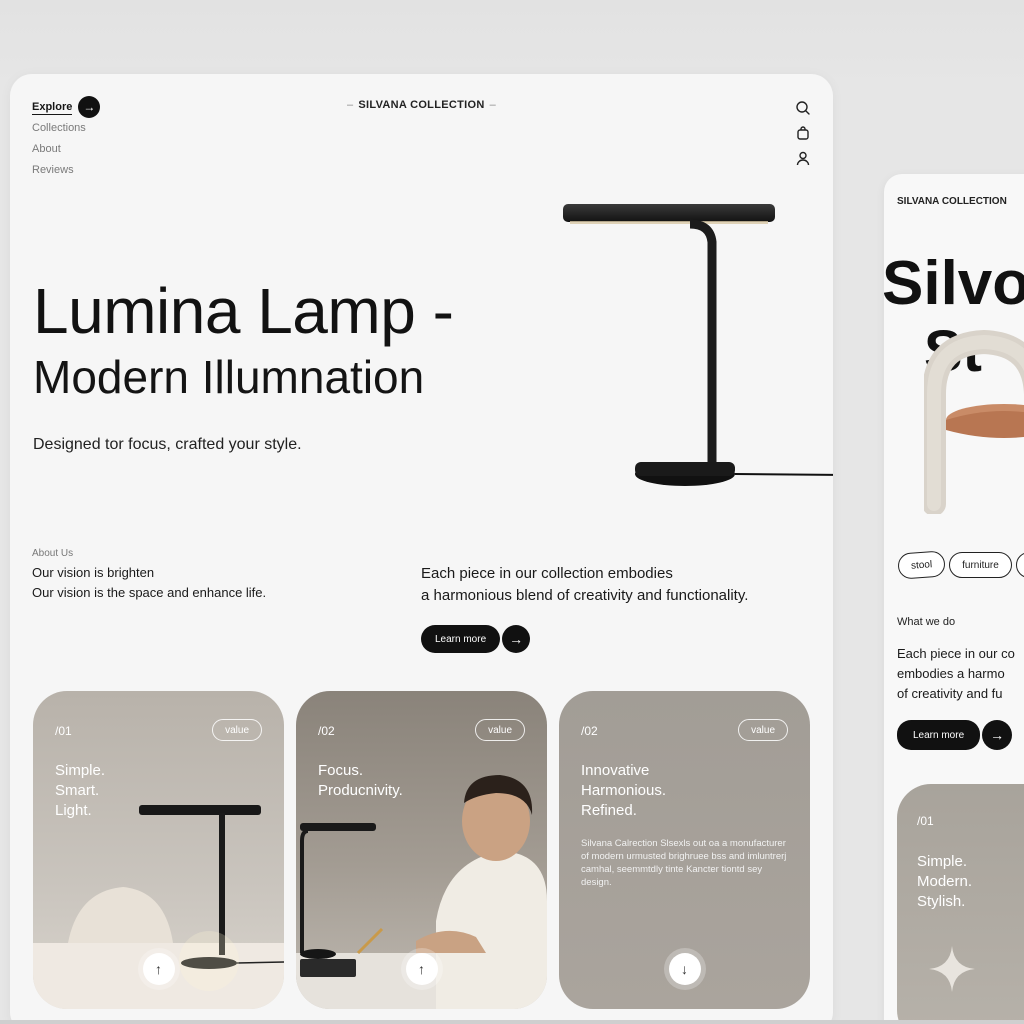 Image resolution: width=1024 pixels, height=1024 pixels. Describe the element at coordinates (229, 377) in the screenshot. I see `hero-title-line2: Modern Illumnation` at that location.